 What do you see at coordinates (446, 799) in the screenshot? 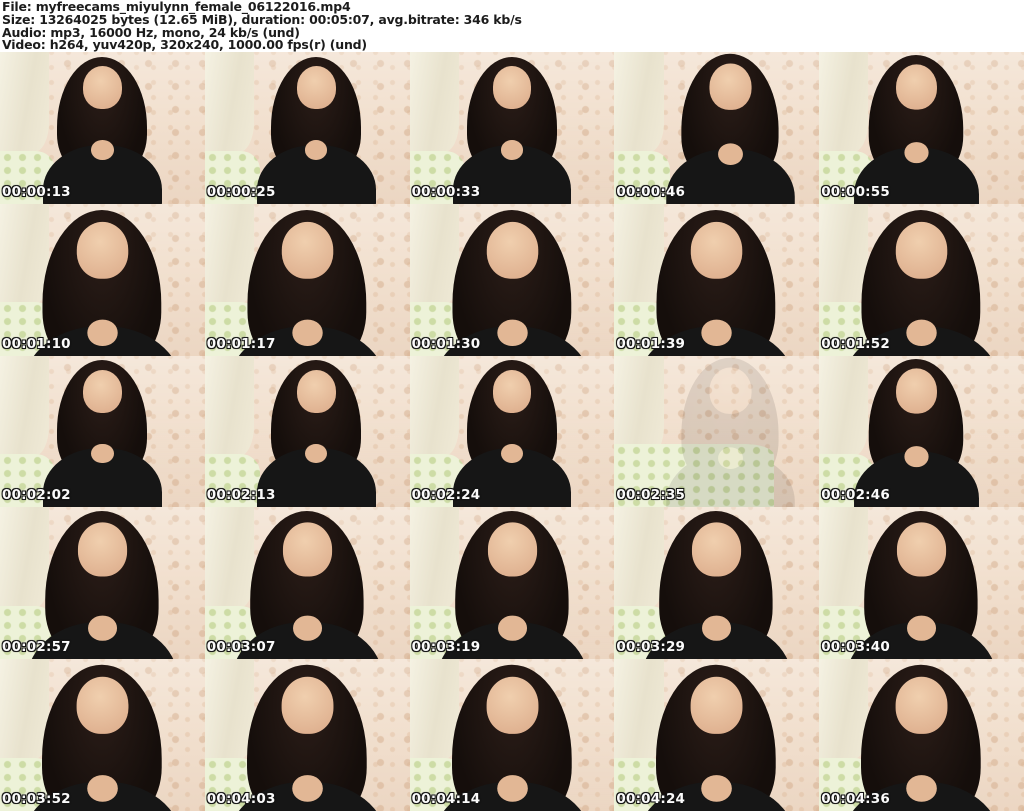
I see `timestamp-overlay: 00:04:14` at bounding box center [446, 799].